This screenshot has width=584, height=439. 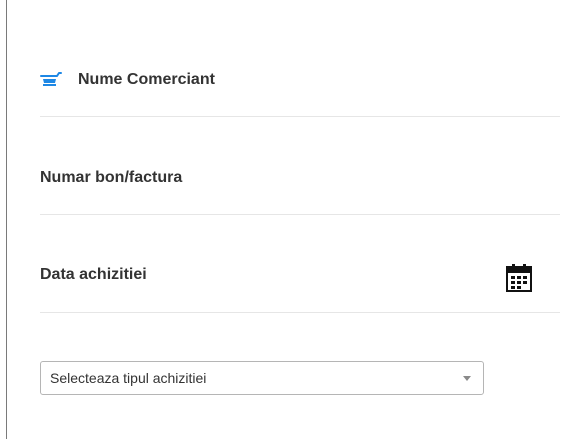 What do you see at coordinates (519, 278) in the screenshot?
I see `calendar-icon` at bounding box center [519, 278].